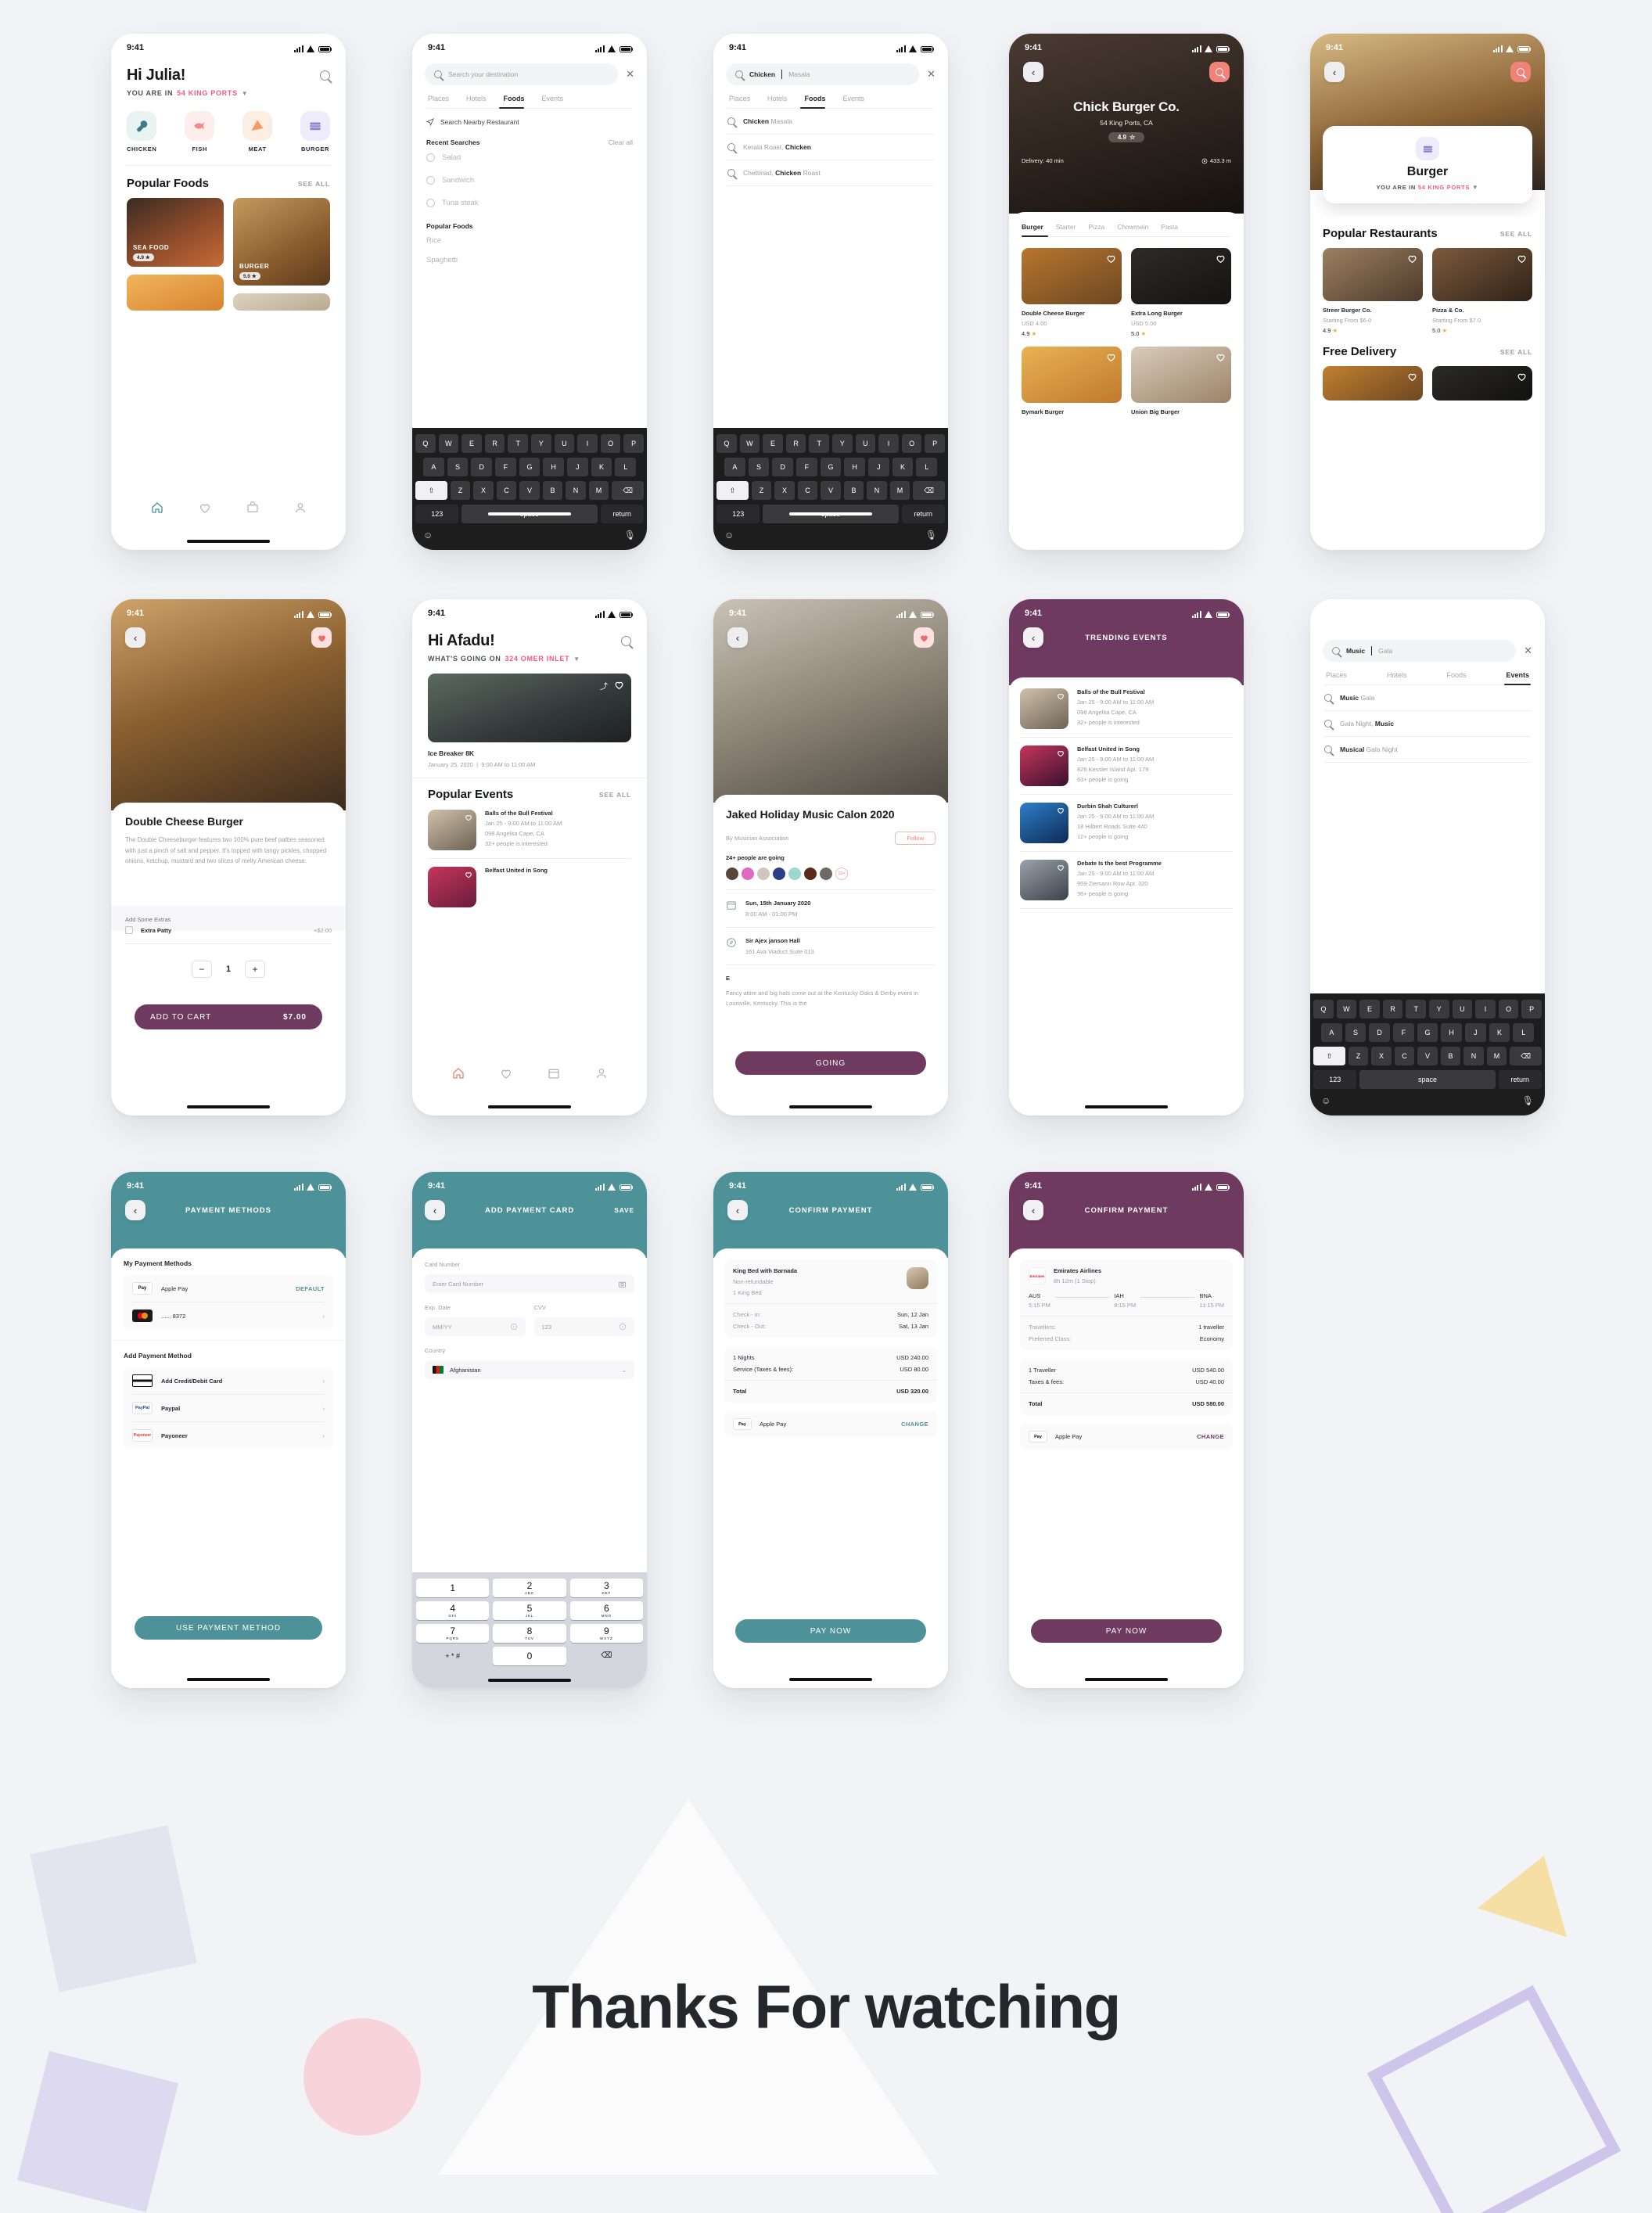  Describe the element at coordinates (1428, 750) in the screenshot. I see `search-result-row: Musical Gala Night` at that location.